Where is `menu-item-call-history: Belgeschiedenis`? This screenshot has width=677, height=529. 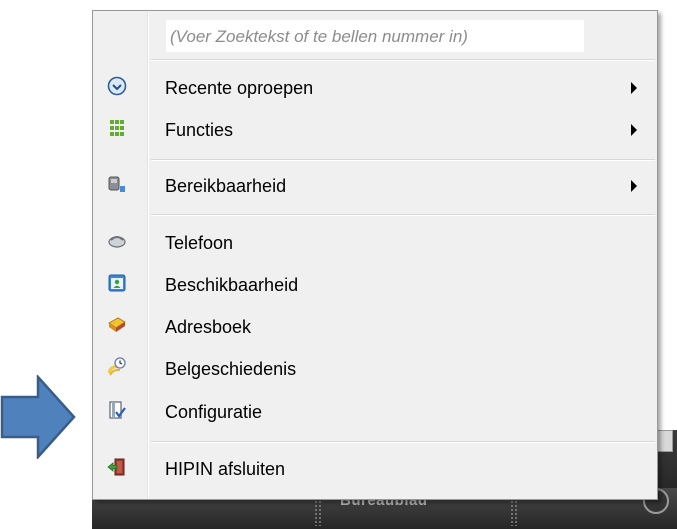 menu-item-call-history: Belgeschiedenis is located at coordinates (375, 369).